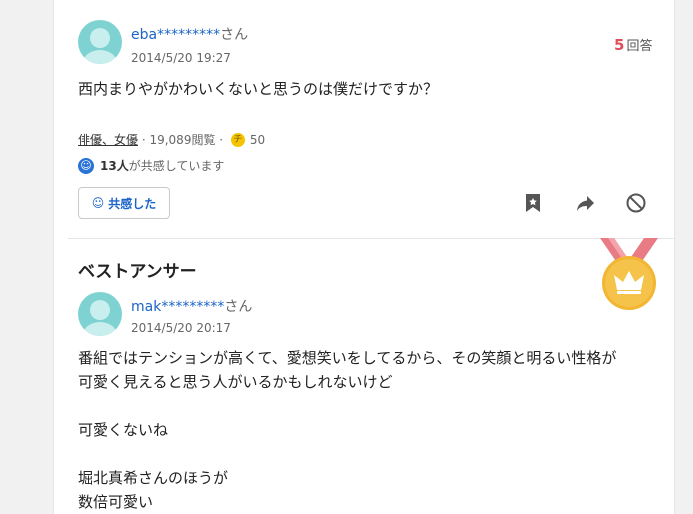 The width and height of the screenshot is (693, 514). I want to click on section-divider, so click(371, 238).